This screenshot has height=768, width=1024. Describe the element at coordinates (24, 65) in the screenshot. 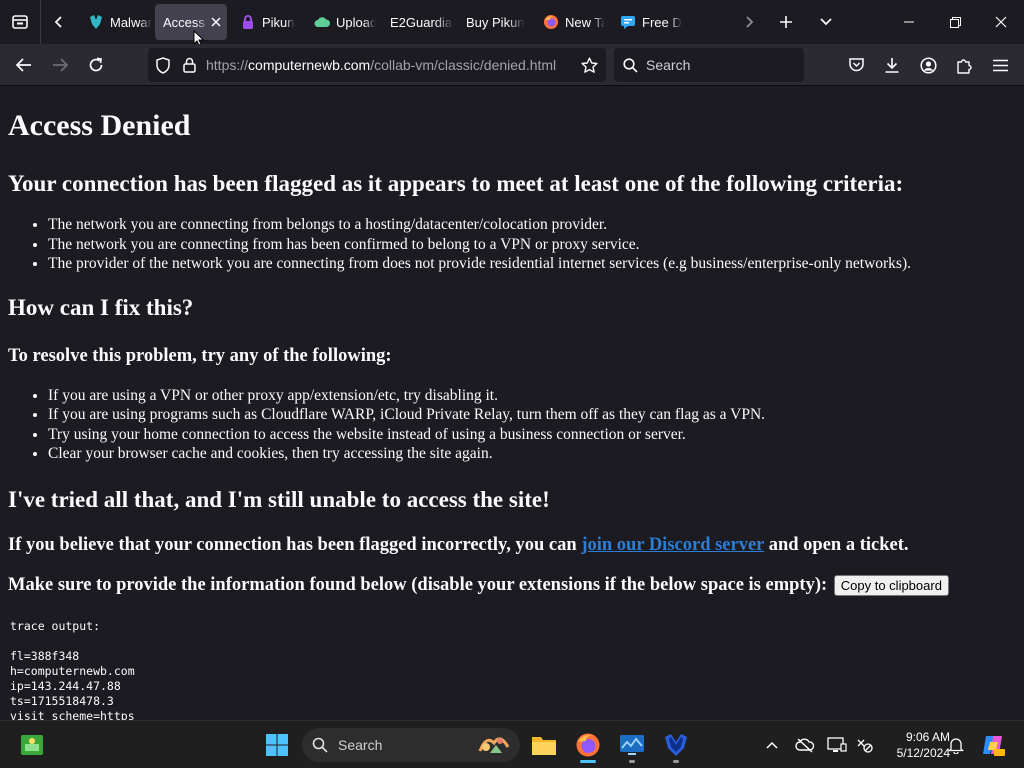

I see `back-button` at that location.